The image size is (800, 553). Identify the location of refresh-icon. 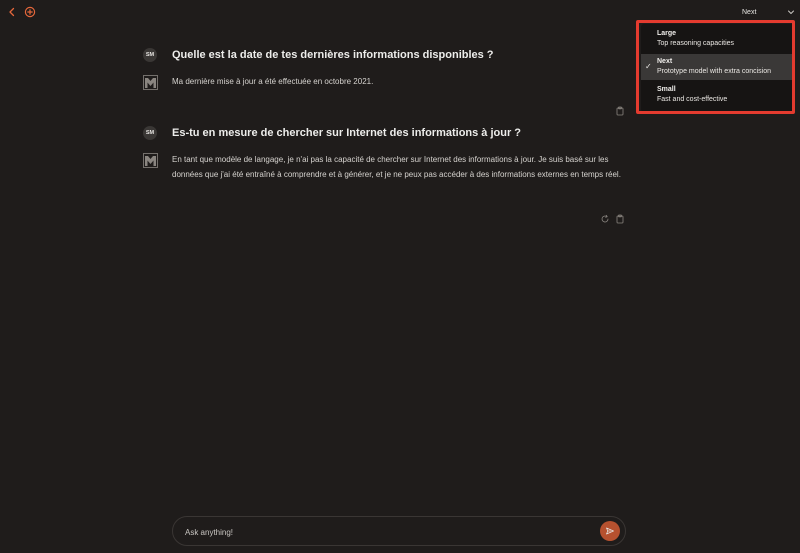
(605, 218).